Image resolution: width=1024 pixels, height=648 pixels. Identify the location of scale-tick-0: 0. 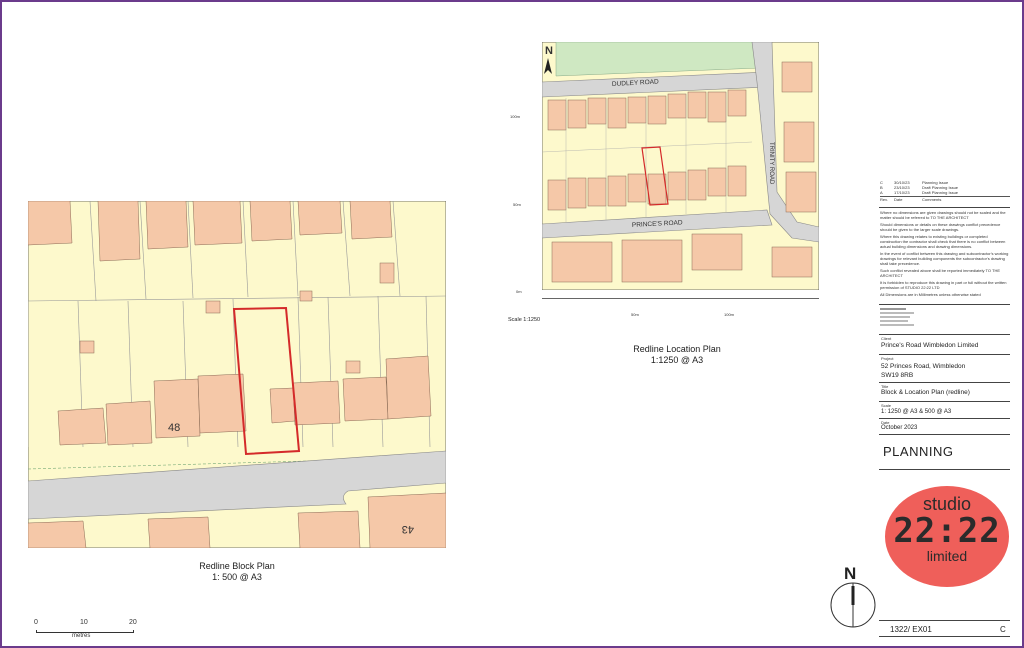
(36, 622).